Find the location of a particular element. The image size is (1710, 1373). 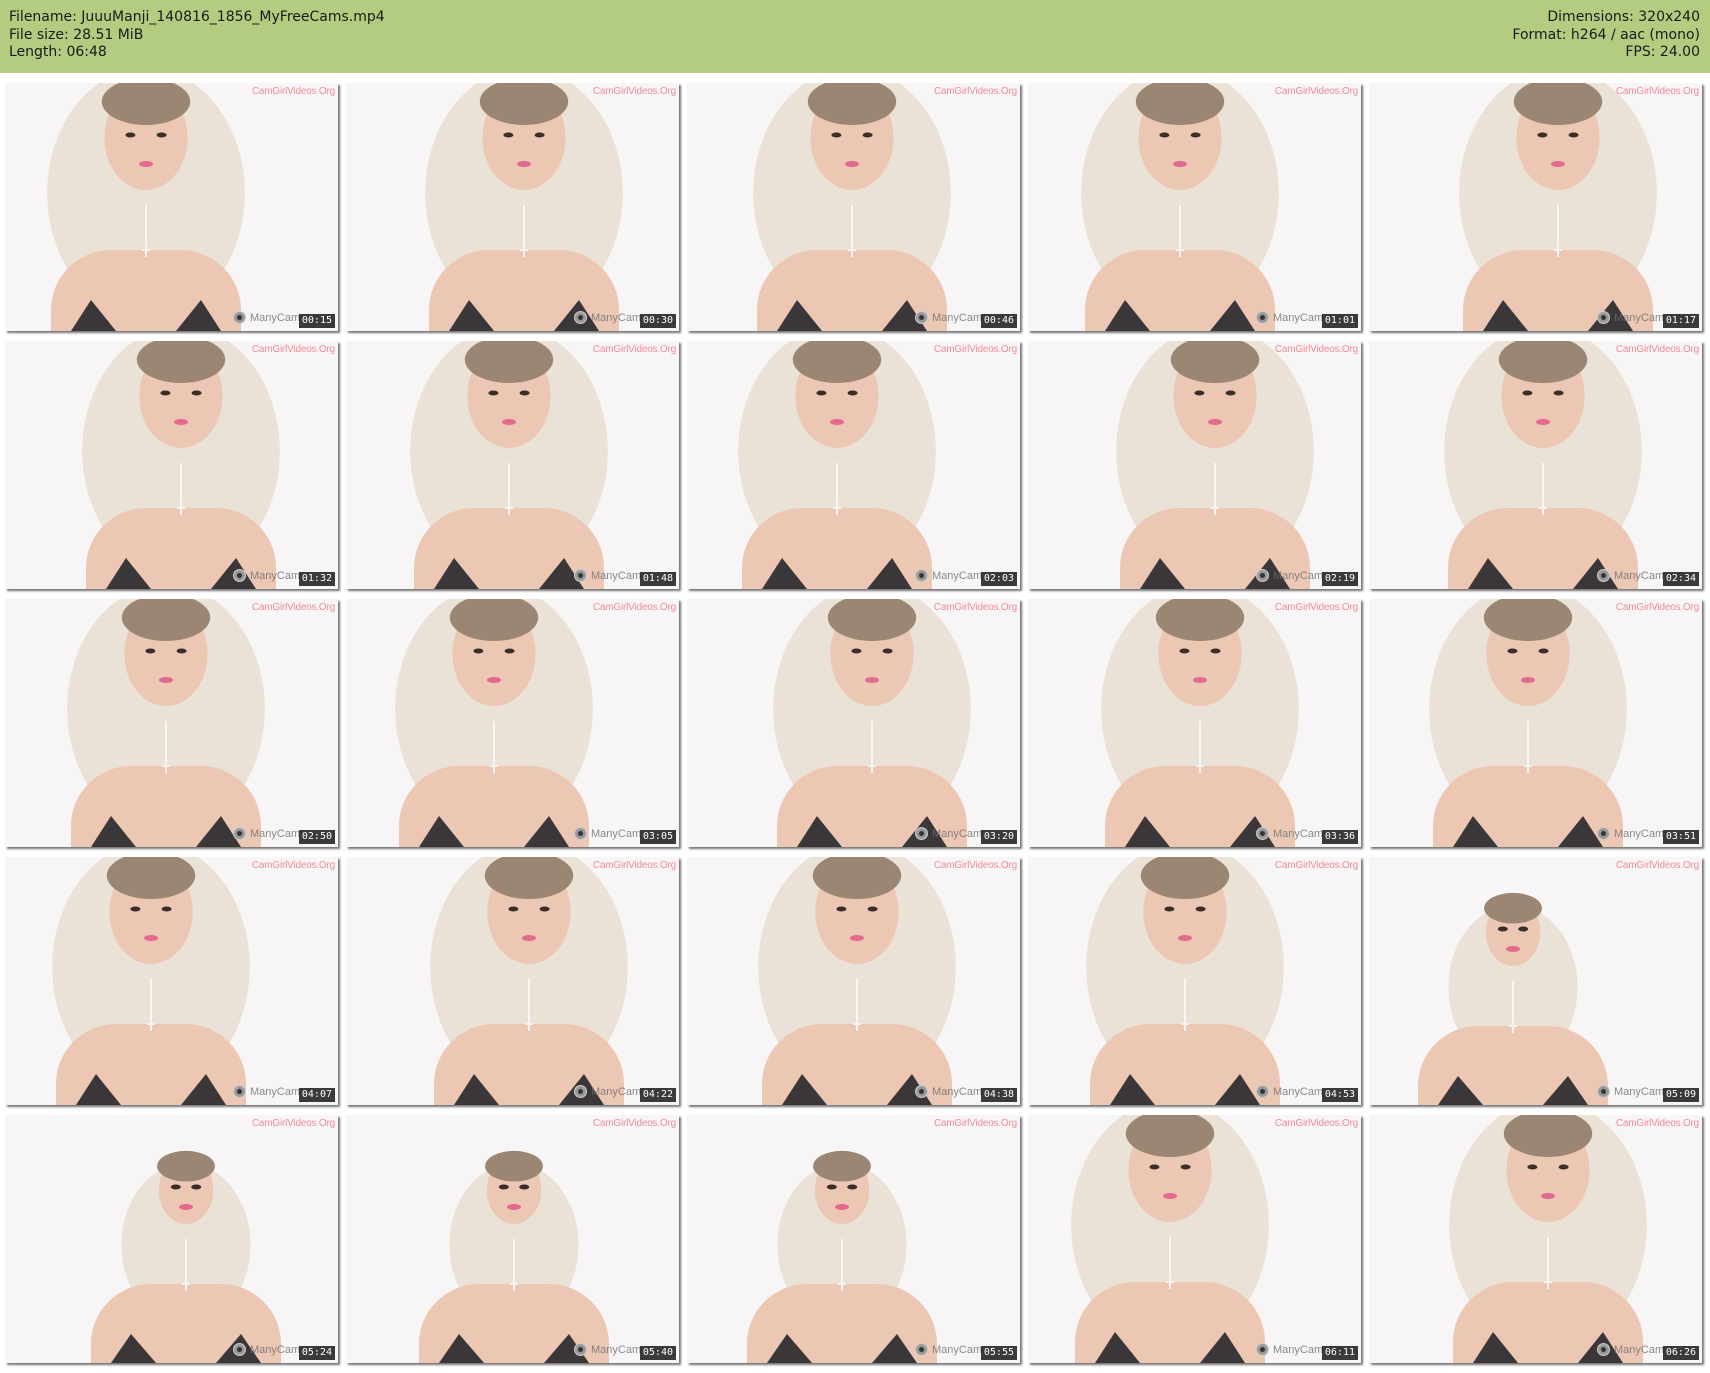

timestamp: 05:55 is located at coordinates (998, 1353).